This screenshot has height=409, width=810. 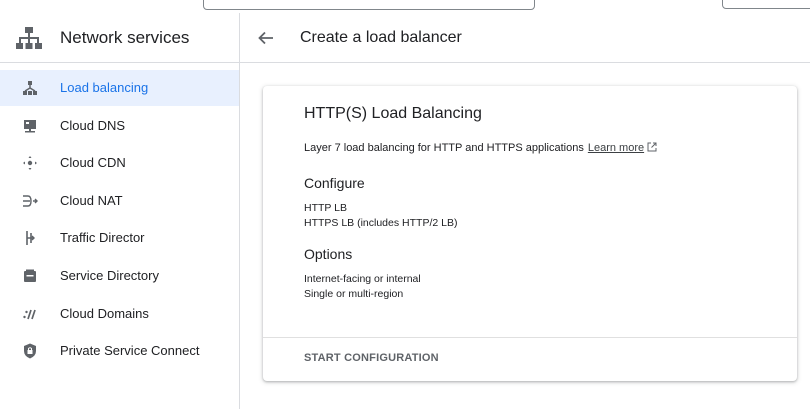 I want to click on service-directory-icon, so click(x=30, y=275).